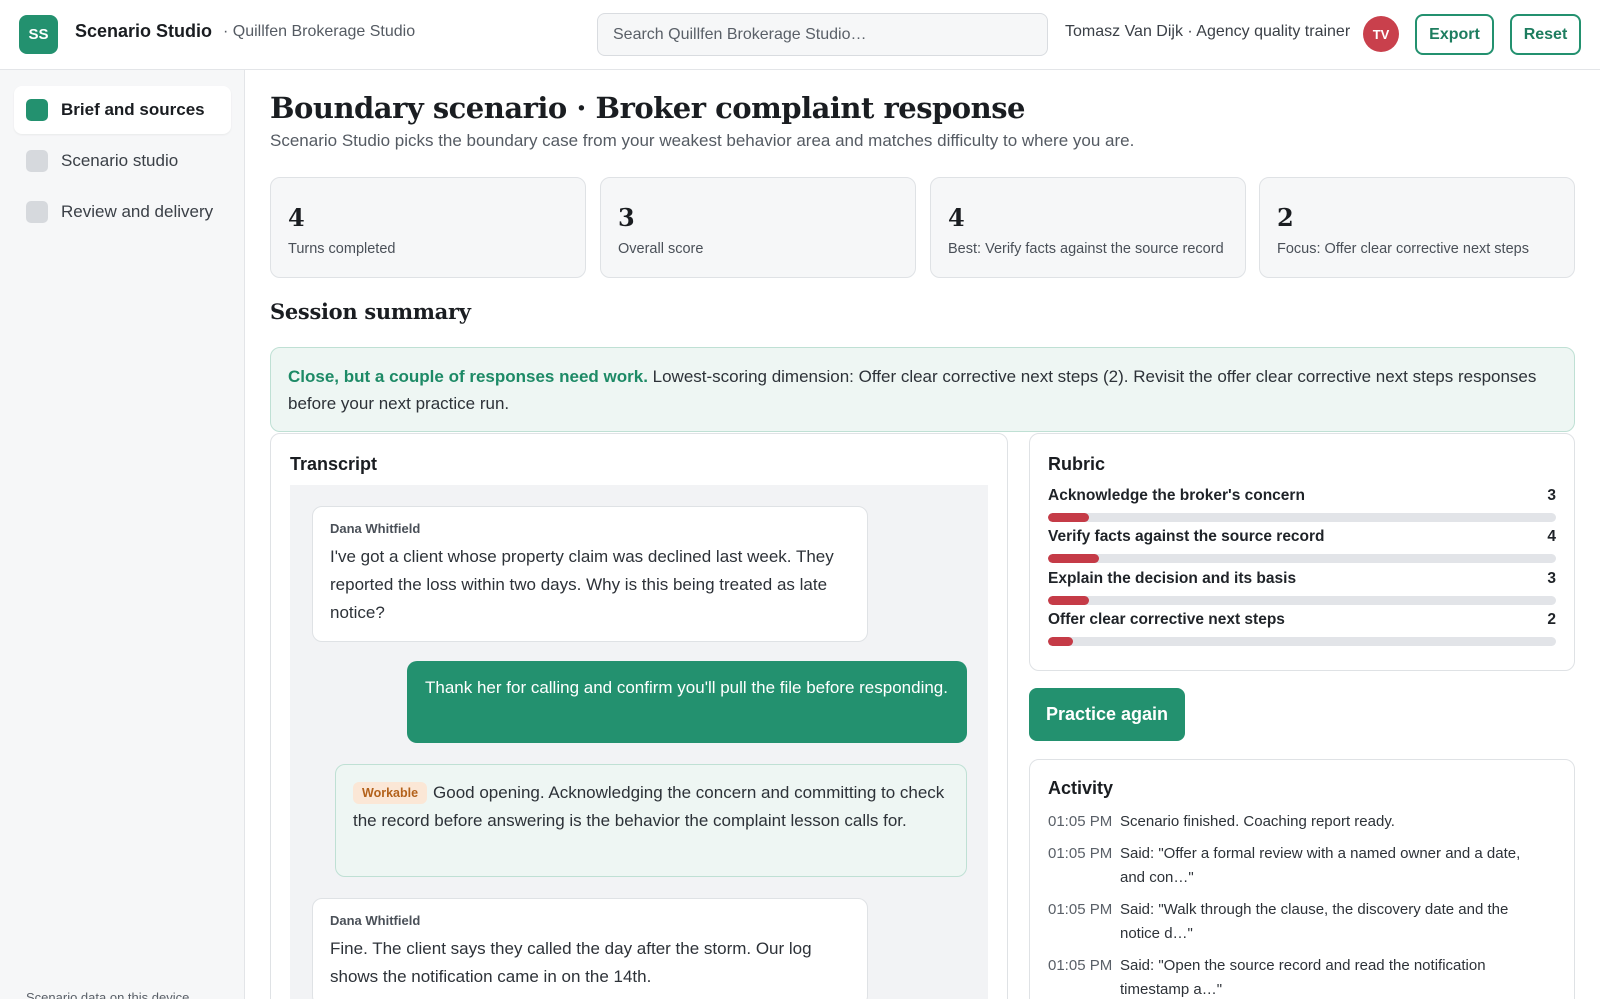  I want to click on rubric-dimension: Offer clear corrective next steps, so click(1166, 619).